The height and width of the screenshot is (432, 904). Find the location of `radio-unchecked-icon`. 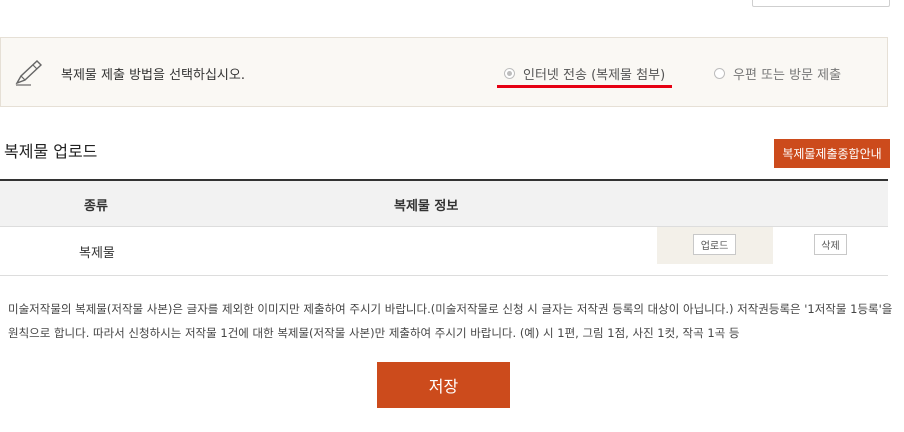

radio-unchecked-icon is located at coordinates (719, 73).